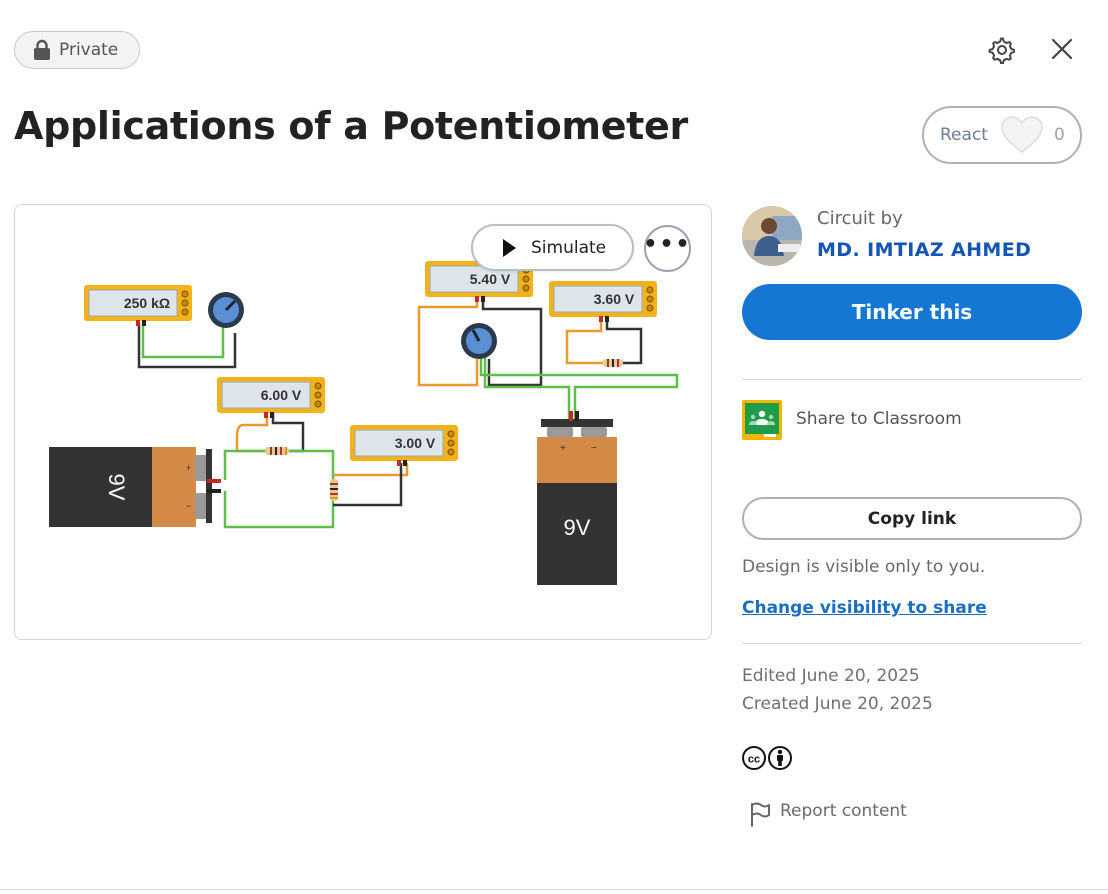 The width and height of the screenshot is (1108, 894). What do you see at coordinates (837, 704) in the screenshot?
I see `created-date: Created June 20, 2025` at bounding box center [837, 704].